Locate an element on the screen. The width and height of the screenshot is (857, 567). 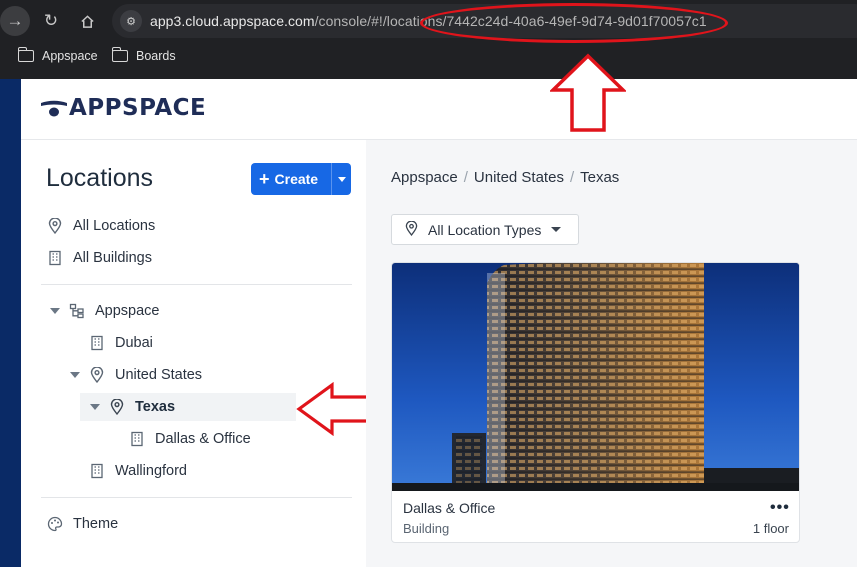
create-main-button: + Create is located at coordinates (291, 179).